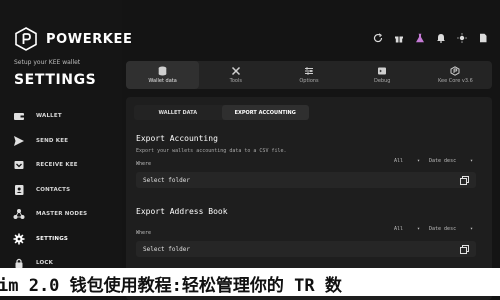 This screenshot has width=500, height=300. Describe the element at coordinates (162, 81) in the screenshot. I see `tab-label: Wallet data` at that location.